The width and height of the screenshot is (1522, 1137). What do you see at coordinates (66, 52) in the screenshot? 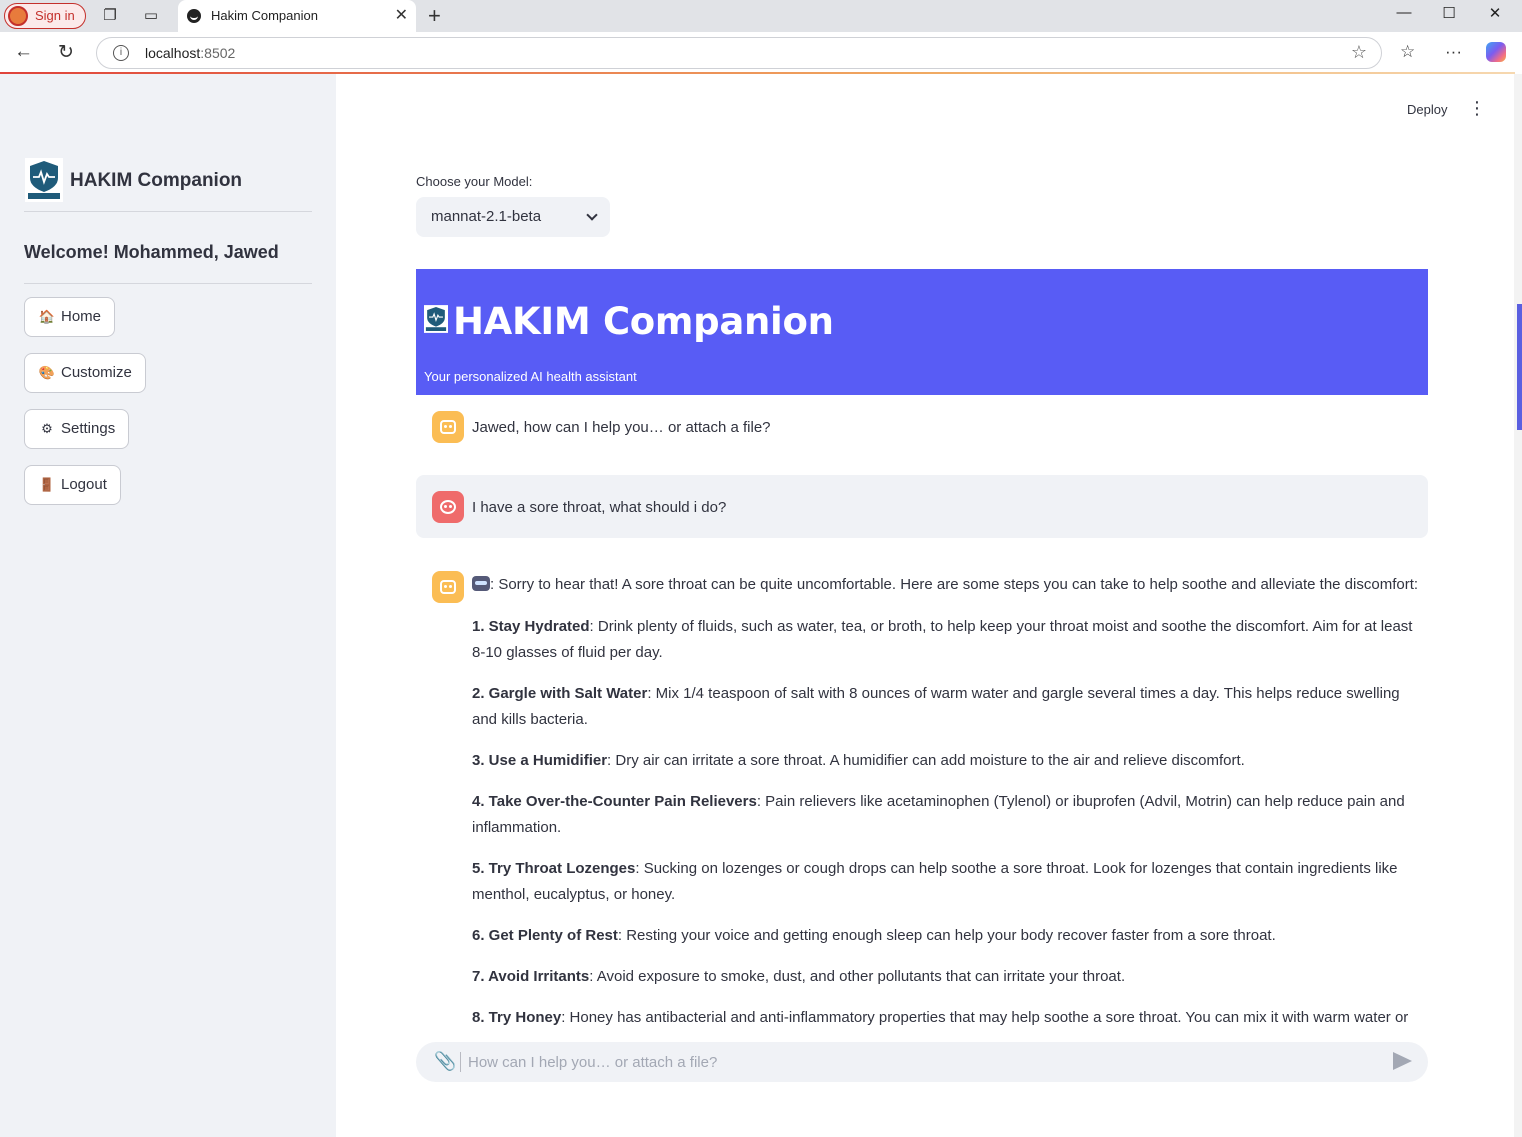
I see `refresh-icon: ↻` at bounding box center [66, 52].